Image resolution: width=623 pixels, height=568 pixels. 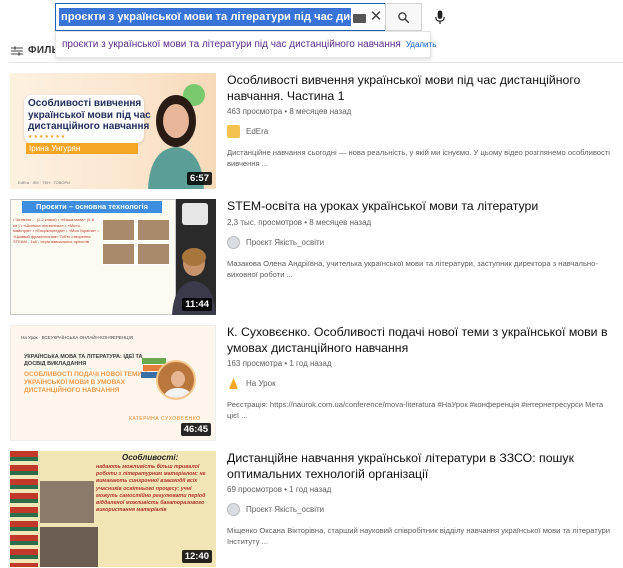 What do you see at coordinates (17, 50) in the screenshot?
I see `filter-icon` at bounding box center [17, 50].